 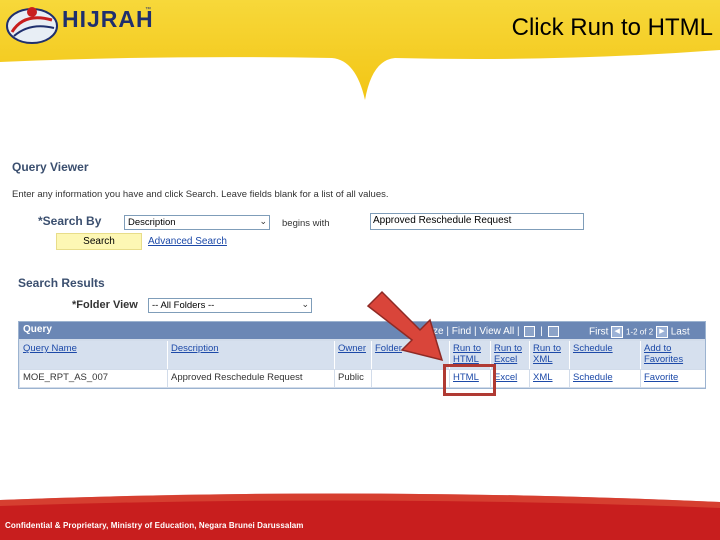 I want to click on col-header-query-name: Query Name, so click(x=94, y=355).